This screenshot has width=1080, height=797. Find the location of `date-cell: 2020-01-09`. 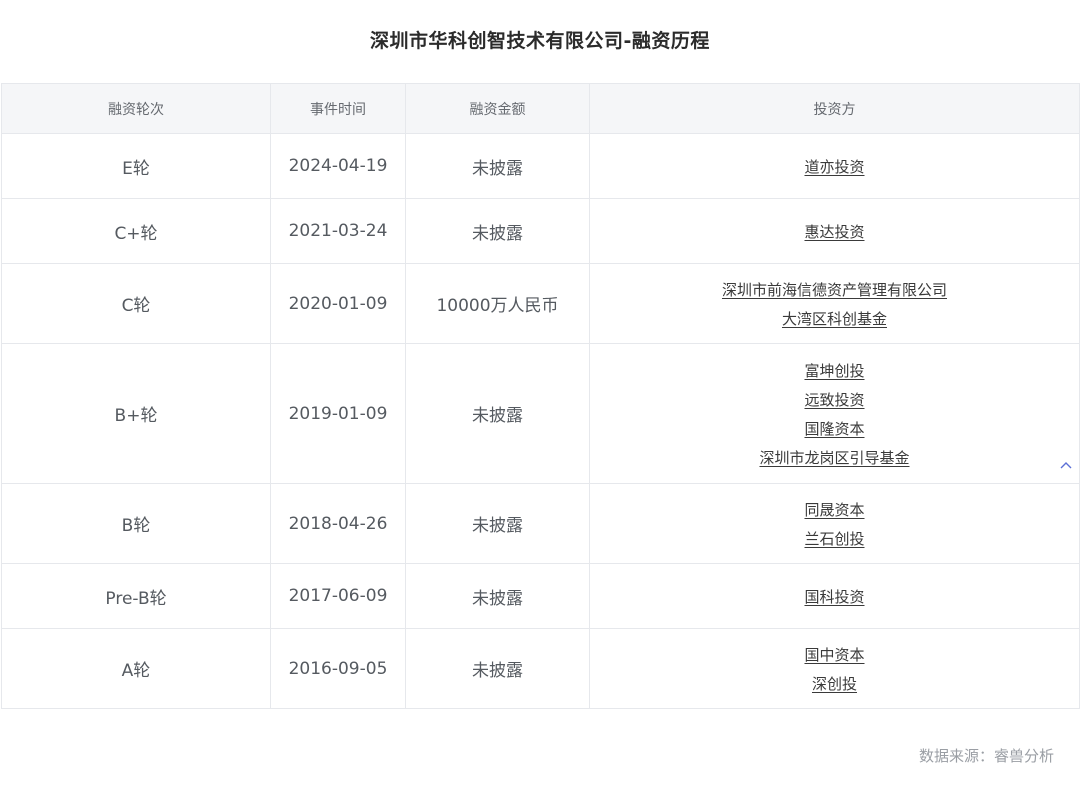

date-cell: 2020-01-09 is located at coordinates (338, 303).